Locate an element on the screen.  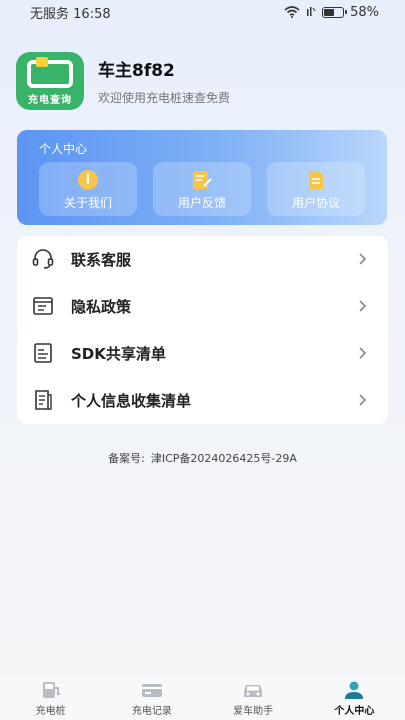
tab-personal-center: 个人中心 is located at coordinates (354, 698).